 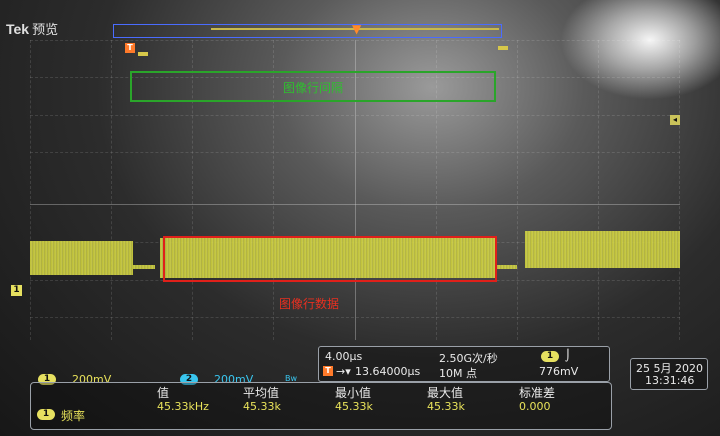 I want to click on signal-trace-gap-left, so click(x=144, y=267).